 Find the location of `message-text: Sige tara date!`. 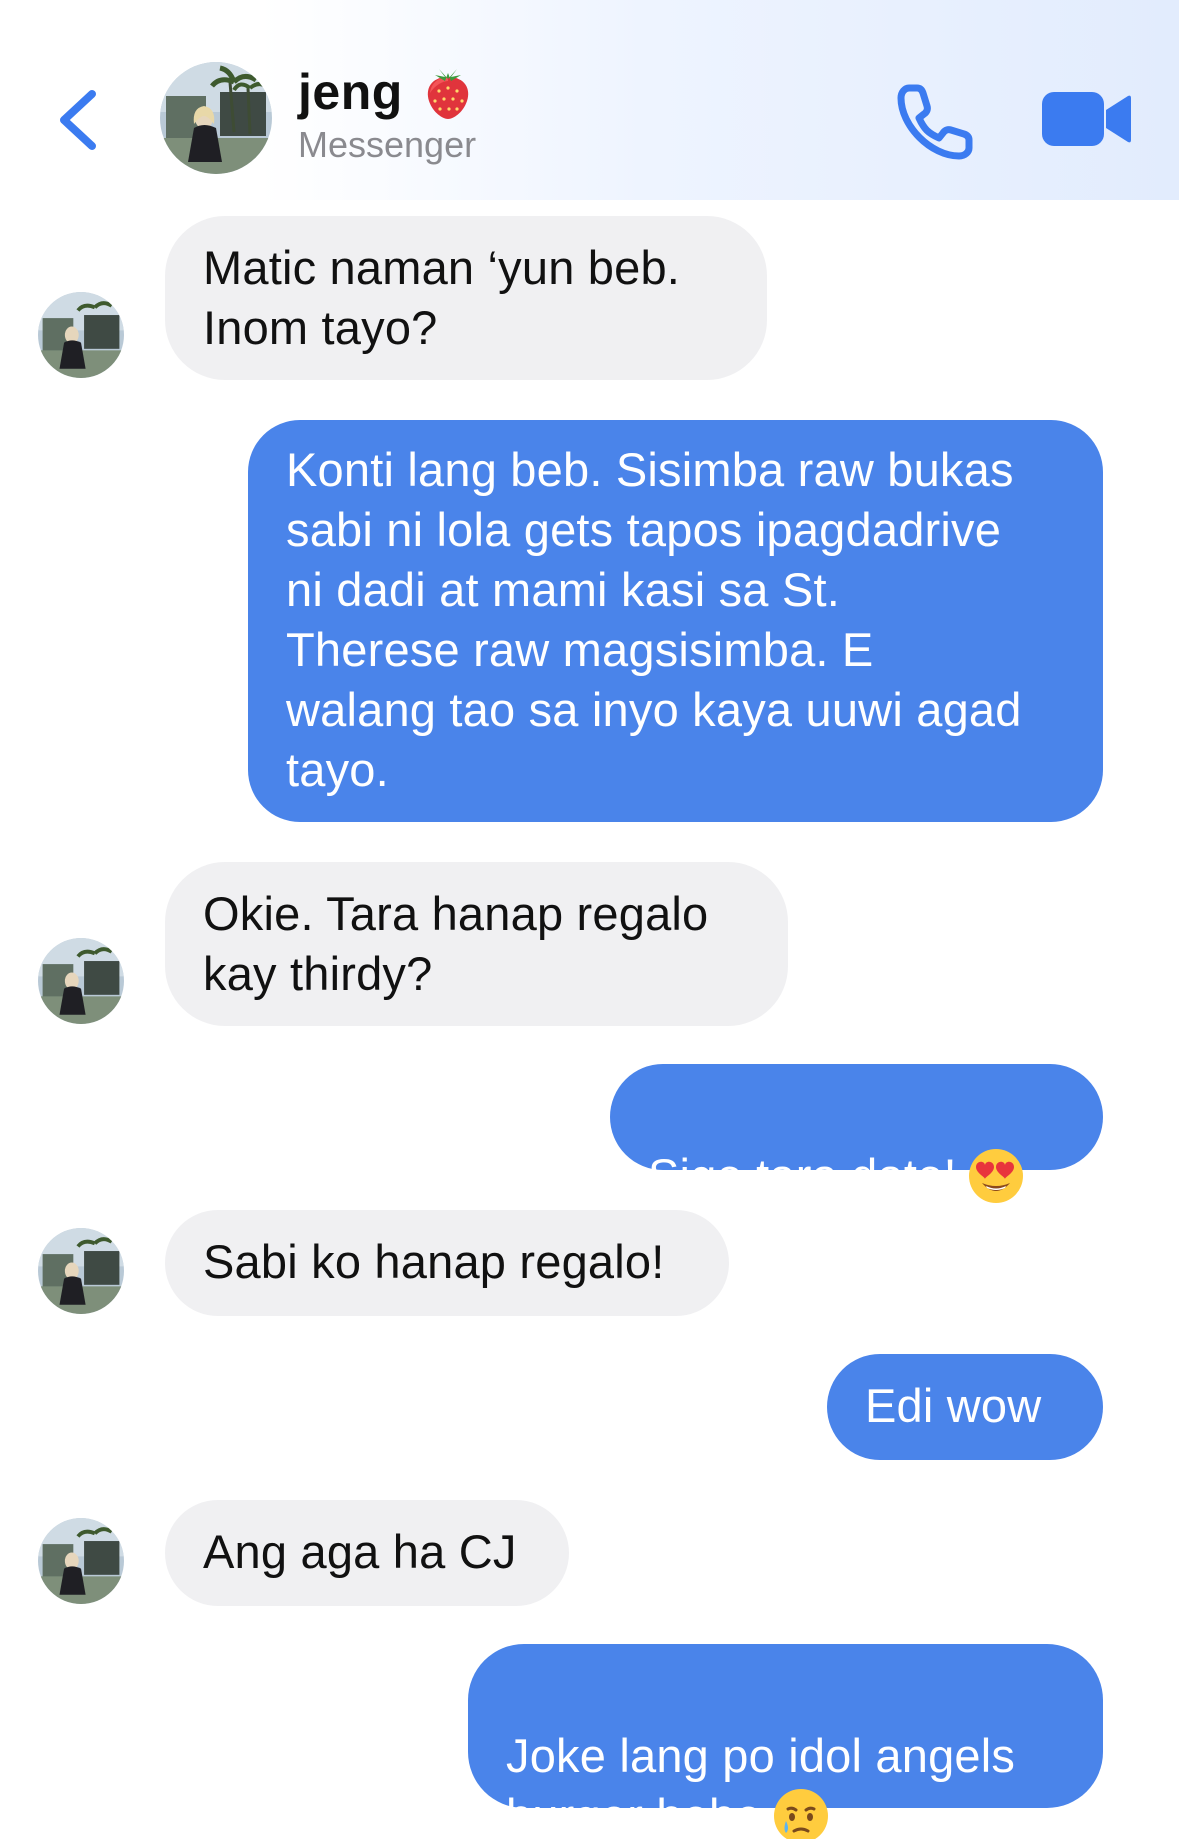

message-text: Sige tara date! is located at coordinates (802, 1175).